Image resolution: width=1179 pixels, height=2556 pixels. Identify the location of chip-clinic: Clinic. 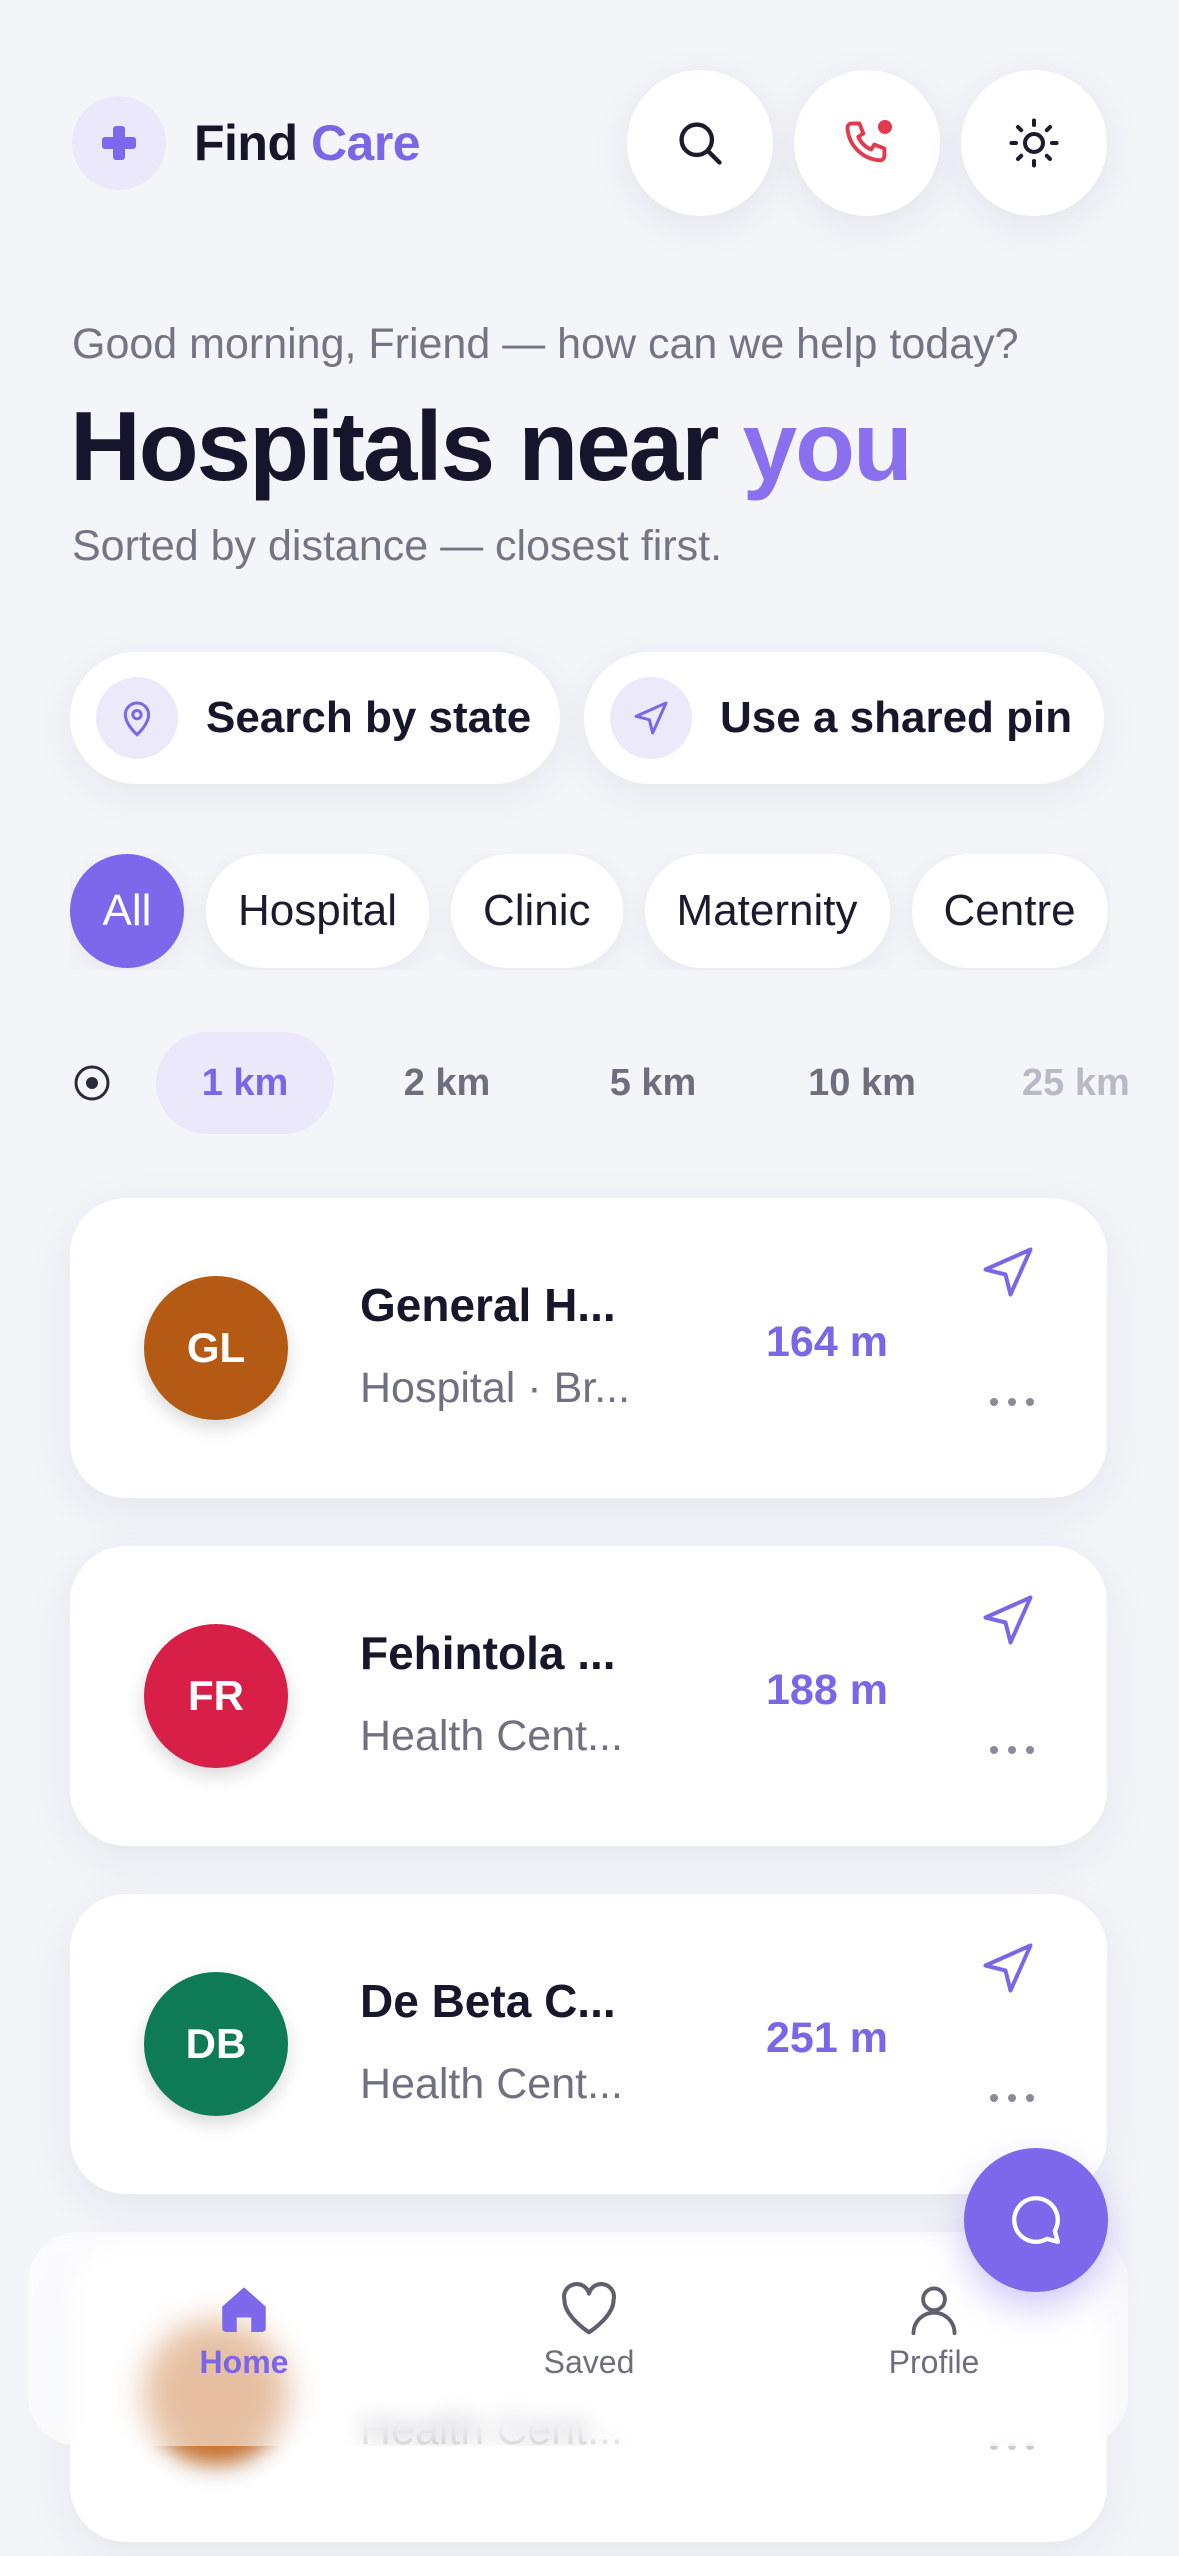
(536, 911).